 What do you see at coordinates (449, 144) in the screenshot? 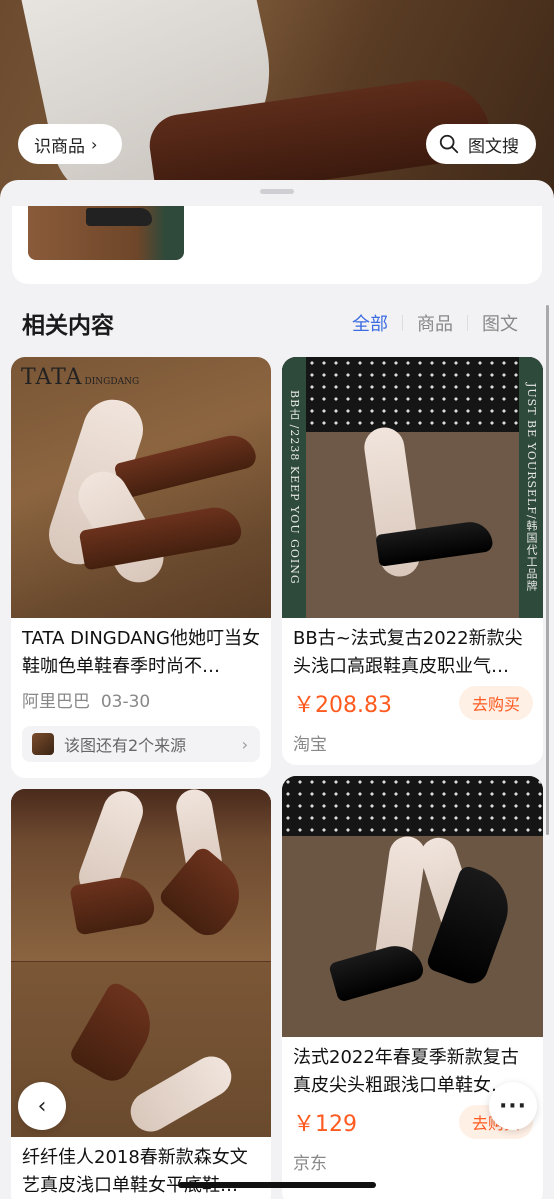
I see `search-icon` at bounding box center [449, 144].